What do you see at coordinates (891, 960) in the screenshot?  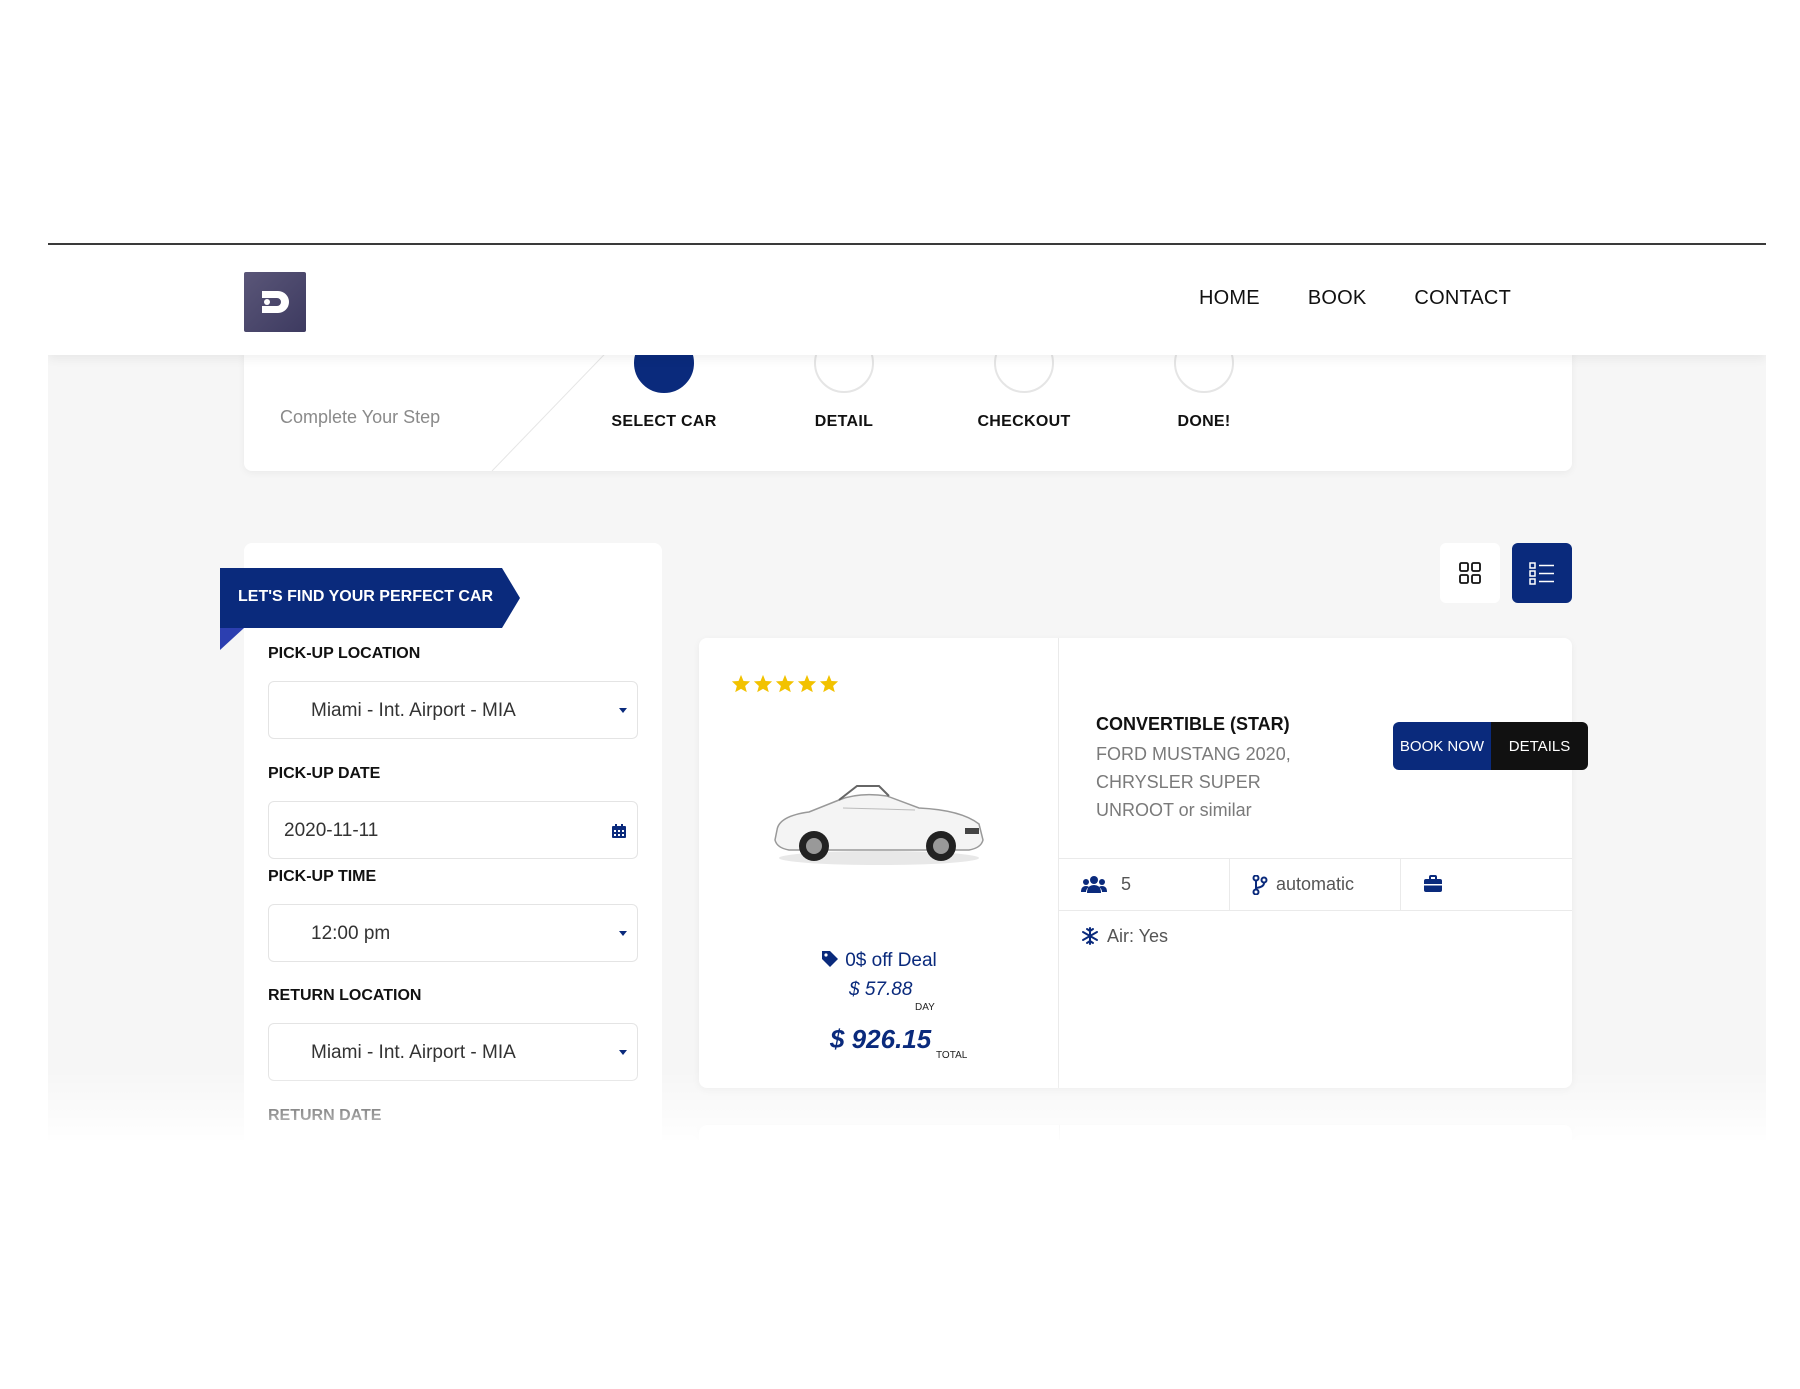 I see `deal-text: 0$ off Deal` at bounding box center [891, 960].